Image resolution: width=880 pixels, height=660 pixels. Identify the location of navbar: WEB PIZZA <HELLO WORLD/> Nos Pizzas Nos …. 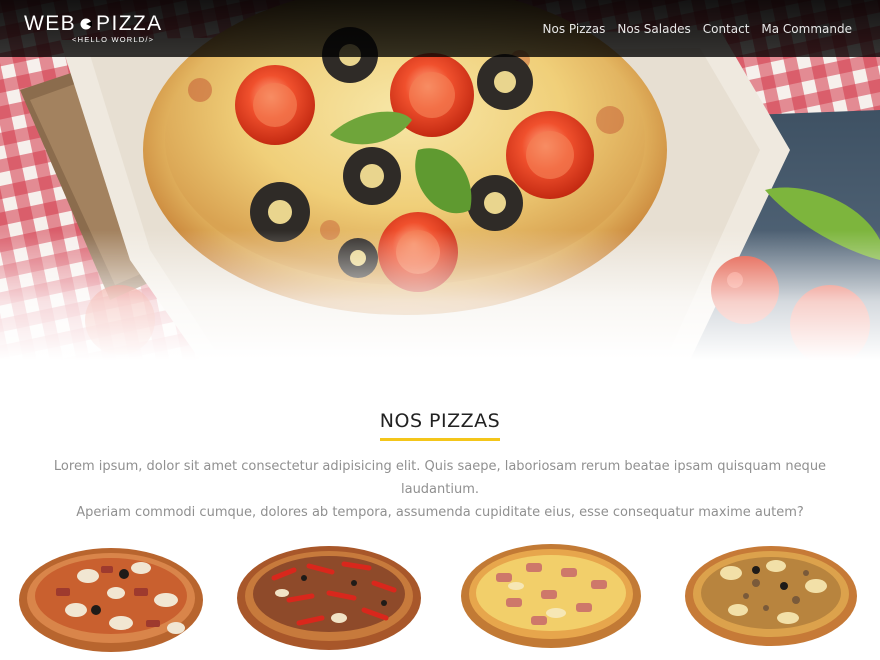
(440, 28).